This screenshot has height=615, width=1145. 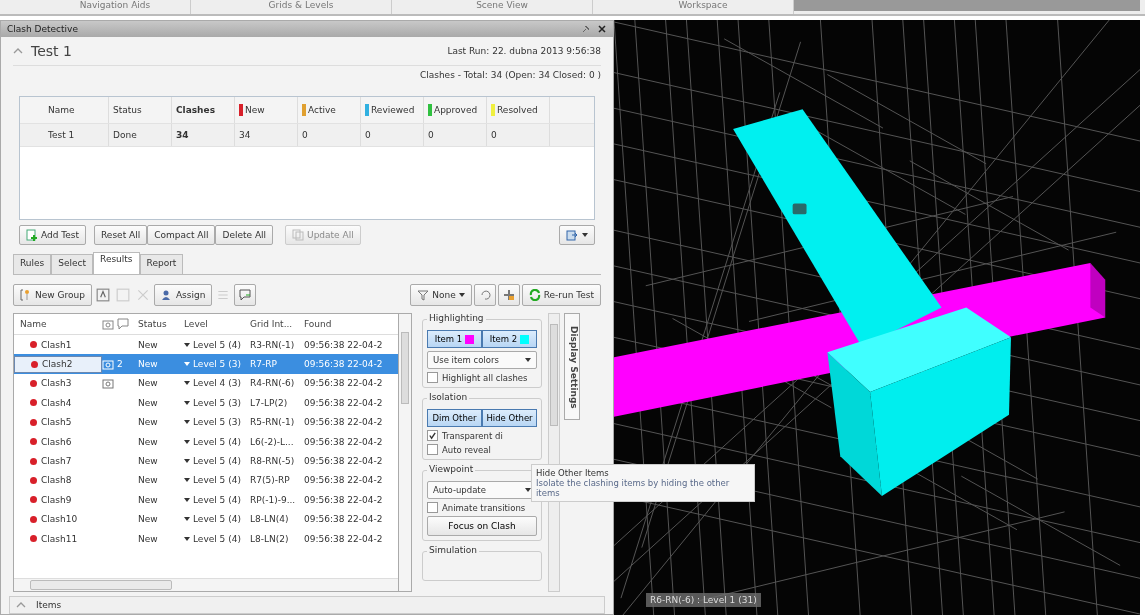 I want to click on result-row: Clash8 New Level 5 (4) R7(5)-RP 09:56:38 22-04-2, so click(x=206, y=480).